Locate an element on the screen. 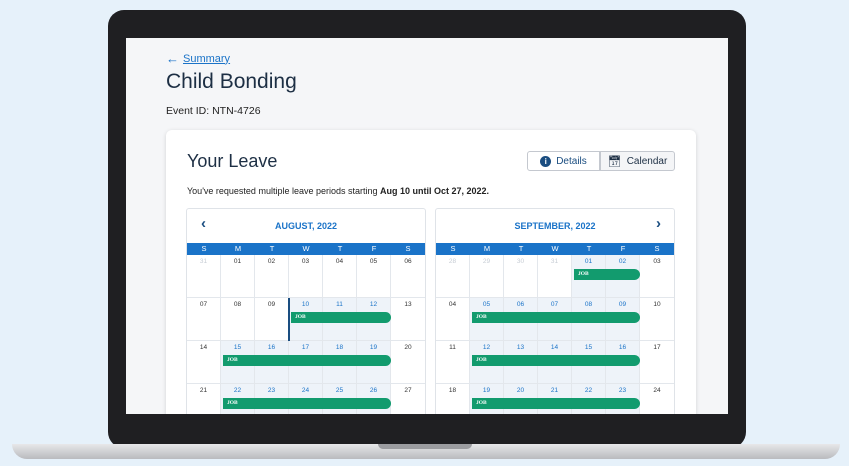 Image resolution: width=849 pixels, height=466 pixels. month-title: AUGUST, 2022 is located at coordinates (306, 226).